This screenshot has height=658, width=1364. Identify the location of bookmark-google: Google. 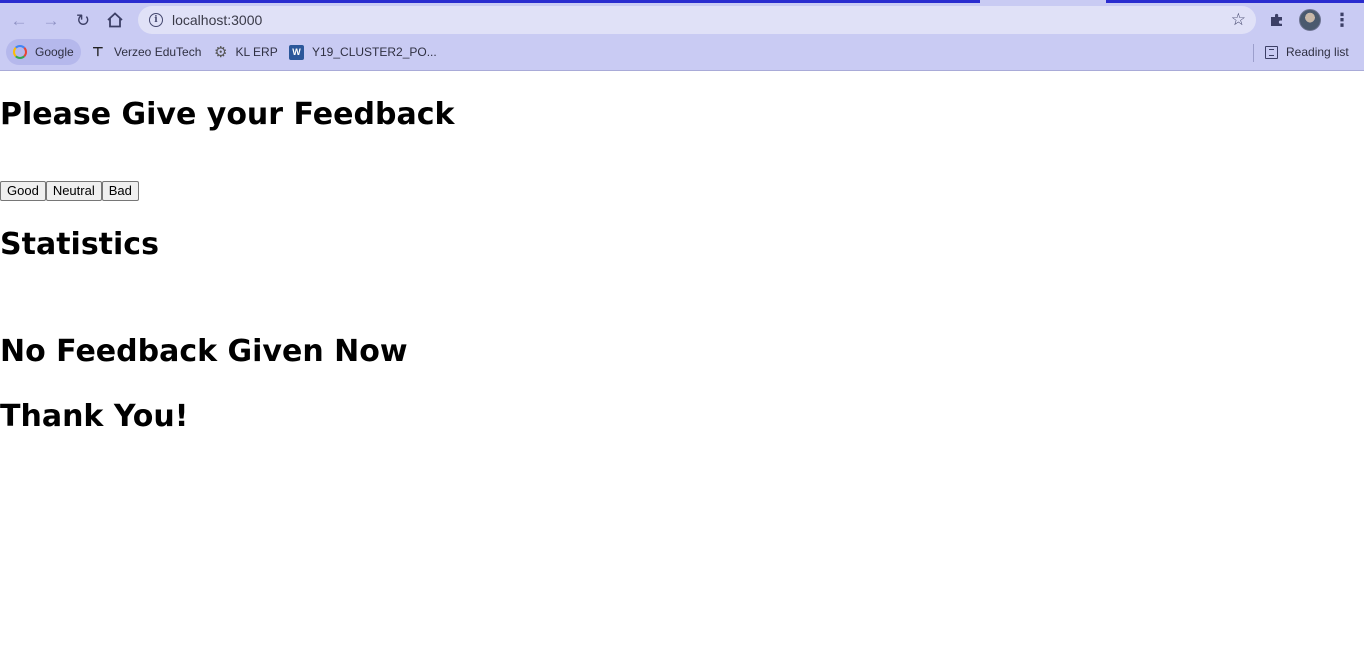
(43, 52).